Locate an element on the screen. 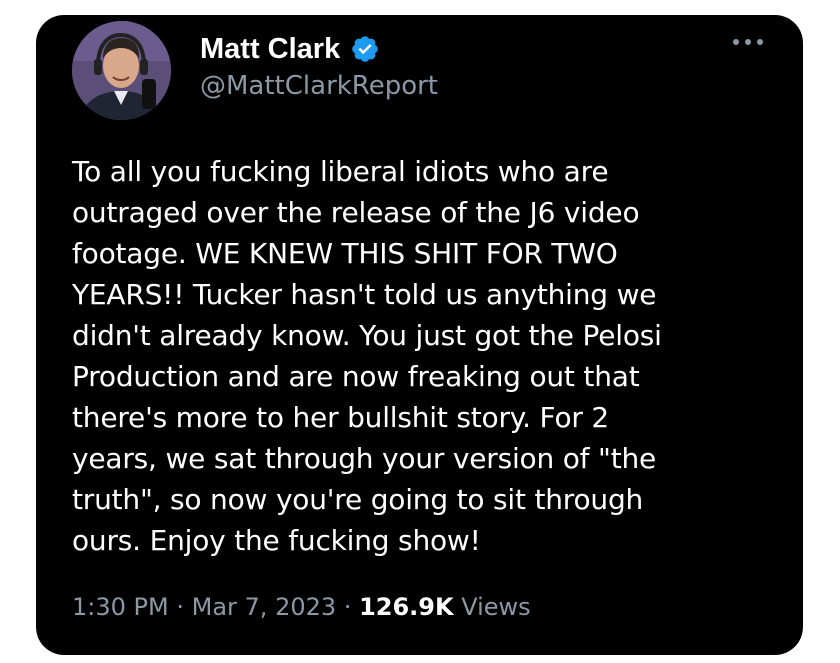  avatar is located at coordinates (121, 70).